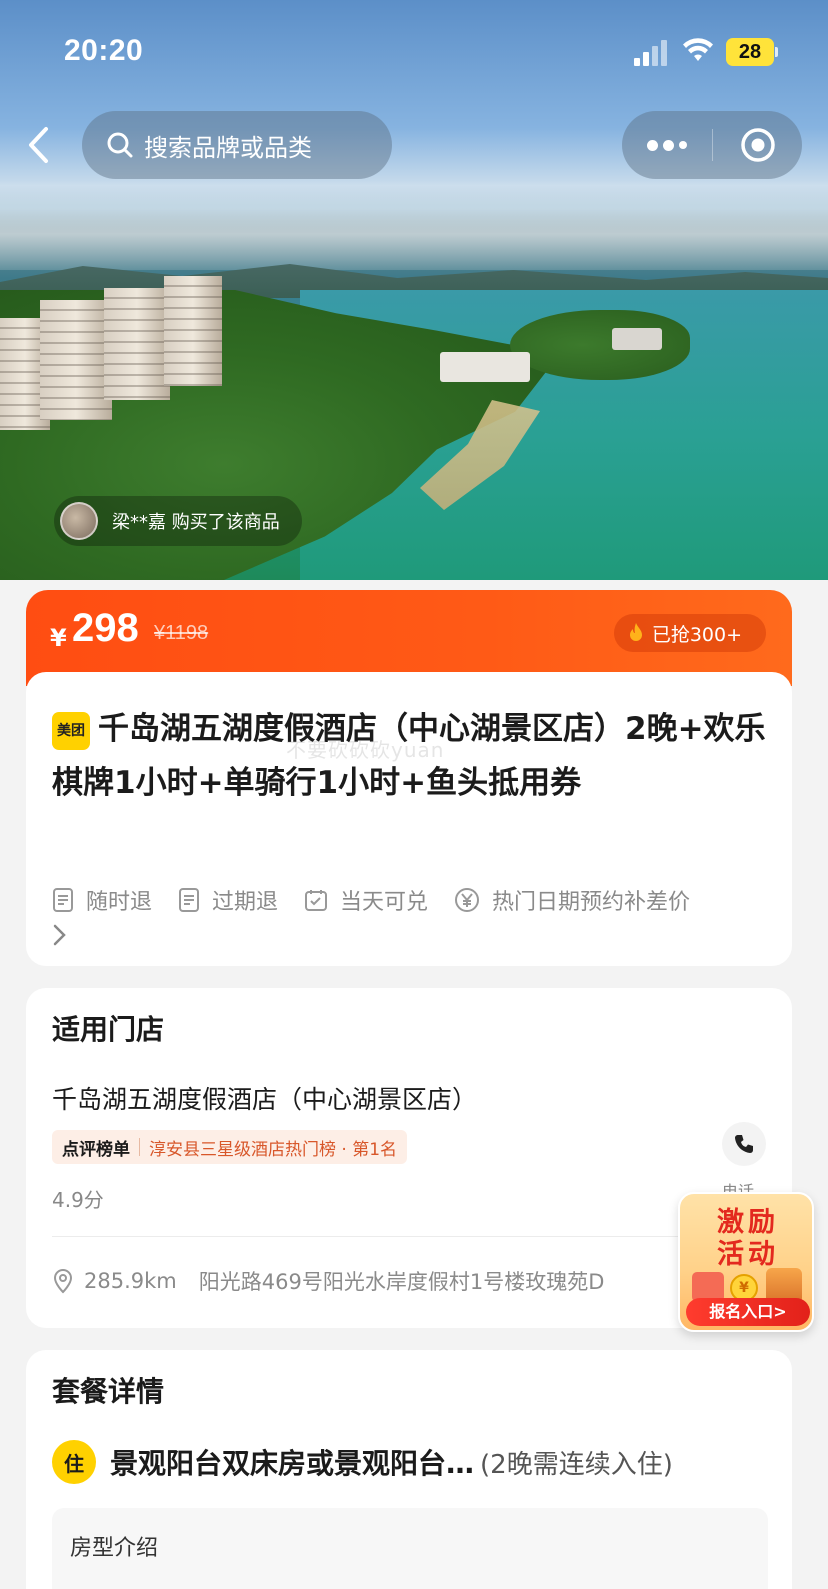  I want to click on peninsula, so click(600, 345).